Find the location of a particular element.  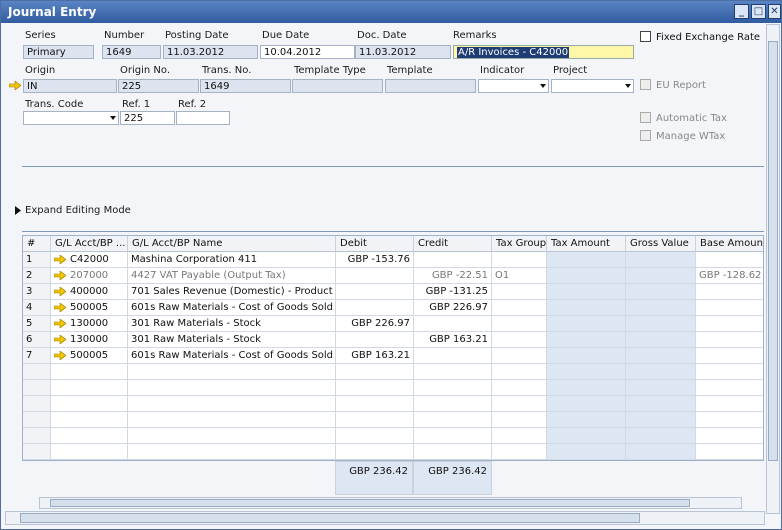

column-header-tax-amount: Tax Amount is located at coordinates (586, 244).